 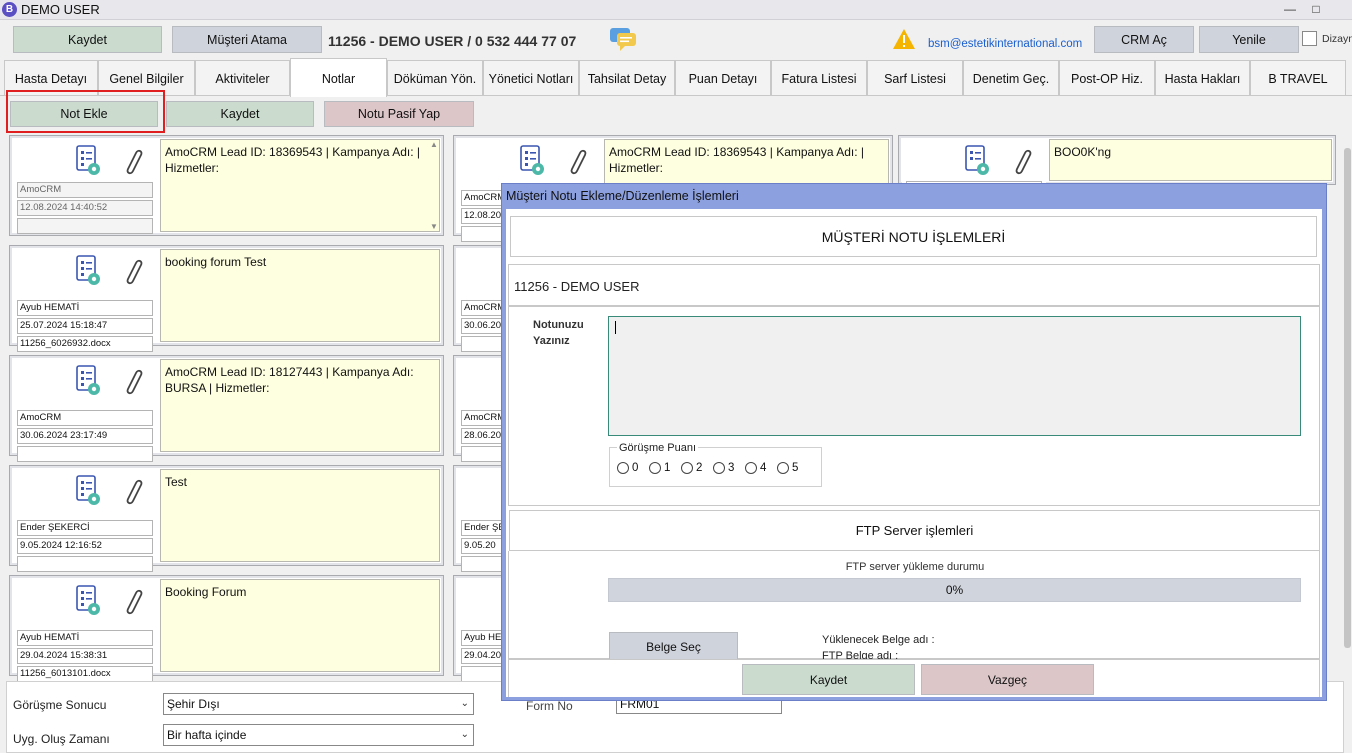 What do you see at coordinates (913, 236) in the screenshot?
I see `modal-header: MÜŞTERİ NOTU İŞLEMLERİ` at bounding box center [913, 236].